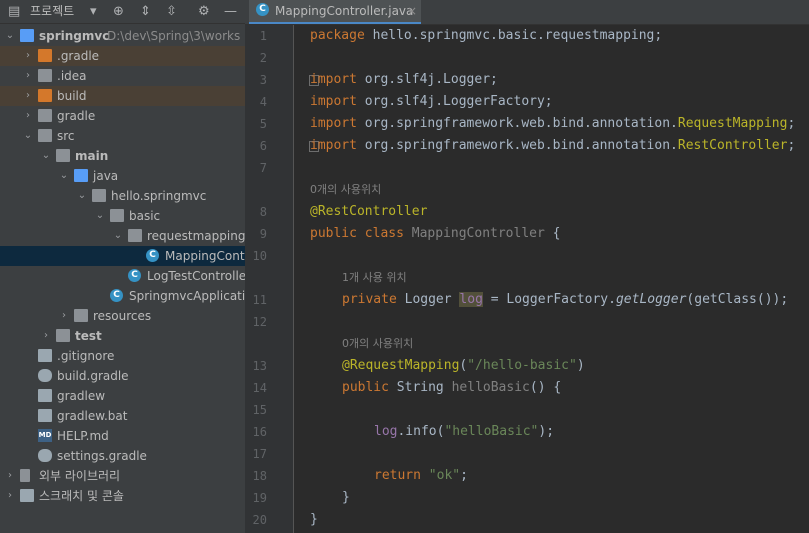 The height and width of the screenshot is (533, 809). What do you see at coordinates (369, 211) in the screenshot?
I see `code-line-8: @RestController` at bounding box center [369, 211].